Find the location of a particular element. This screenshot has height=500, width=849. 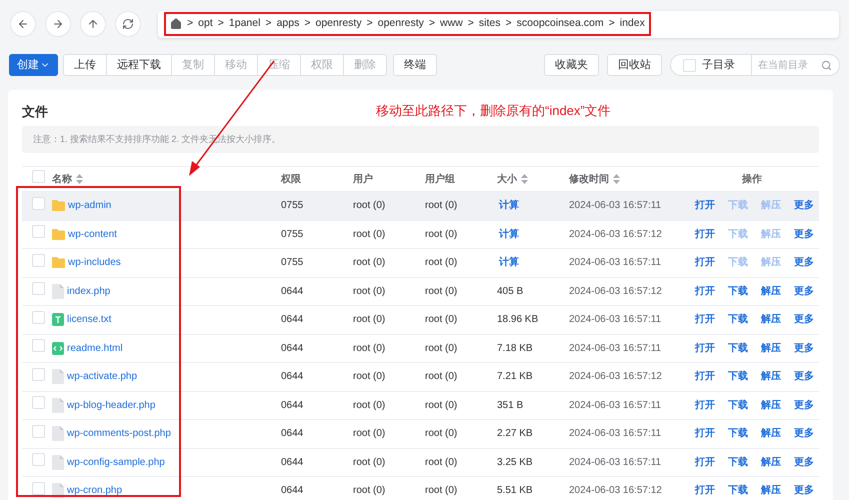

column-header: 大小 is located at coordinates (512, 179).